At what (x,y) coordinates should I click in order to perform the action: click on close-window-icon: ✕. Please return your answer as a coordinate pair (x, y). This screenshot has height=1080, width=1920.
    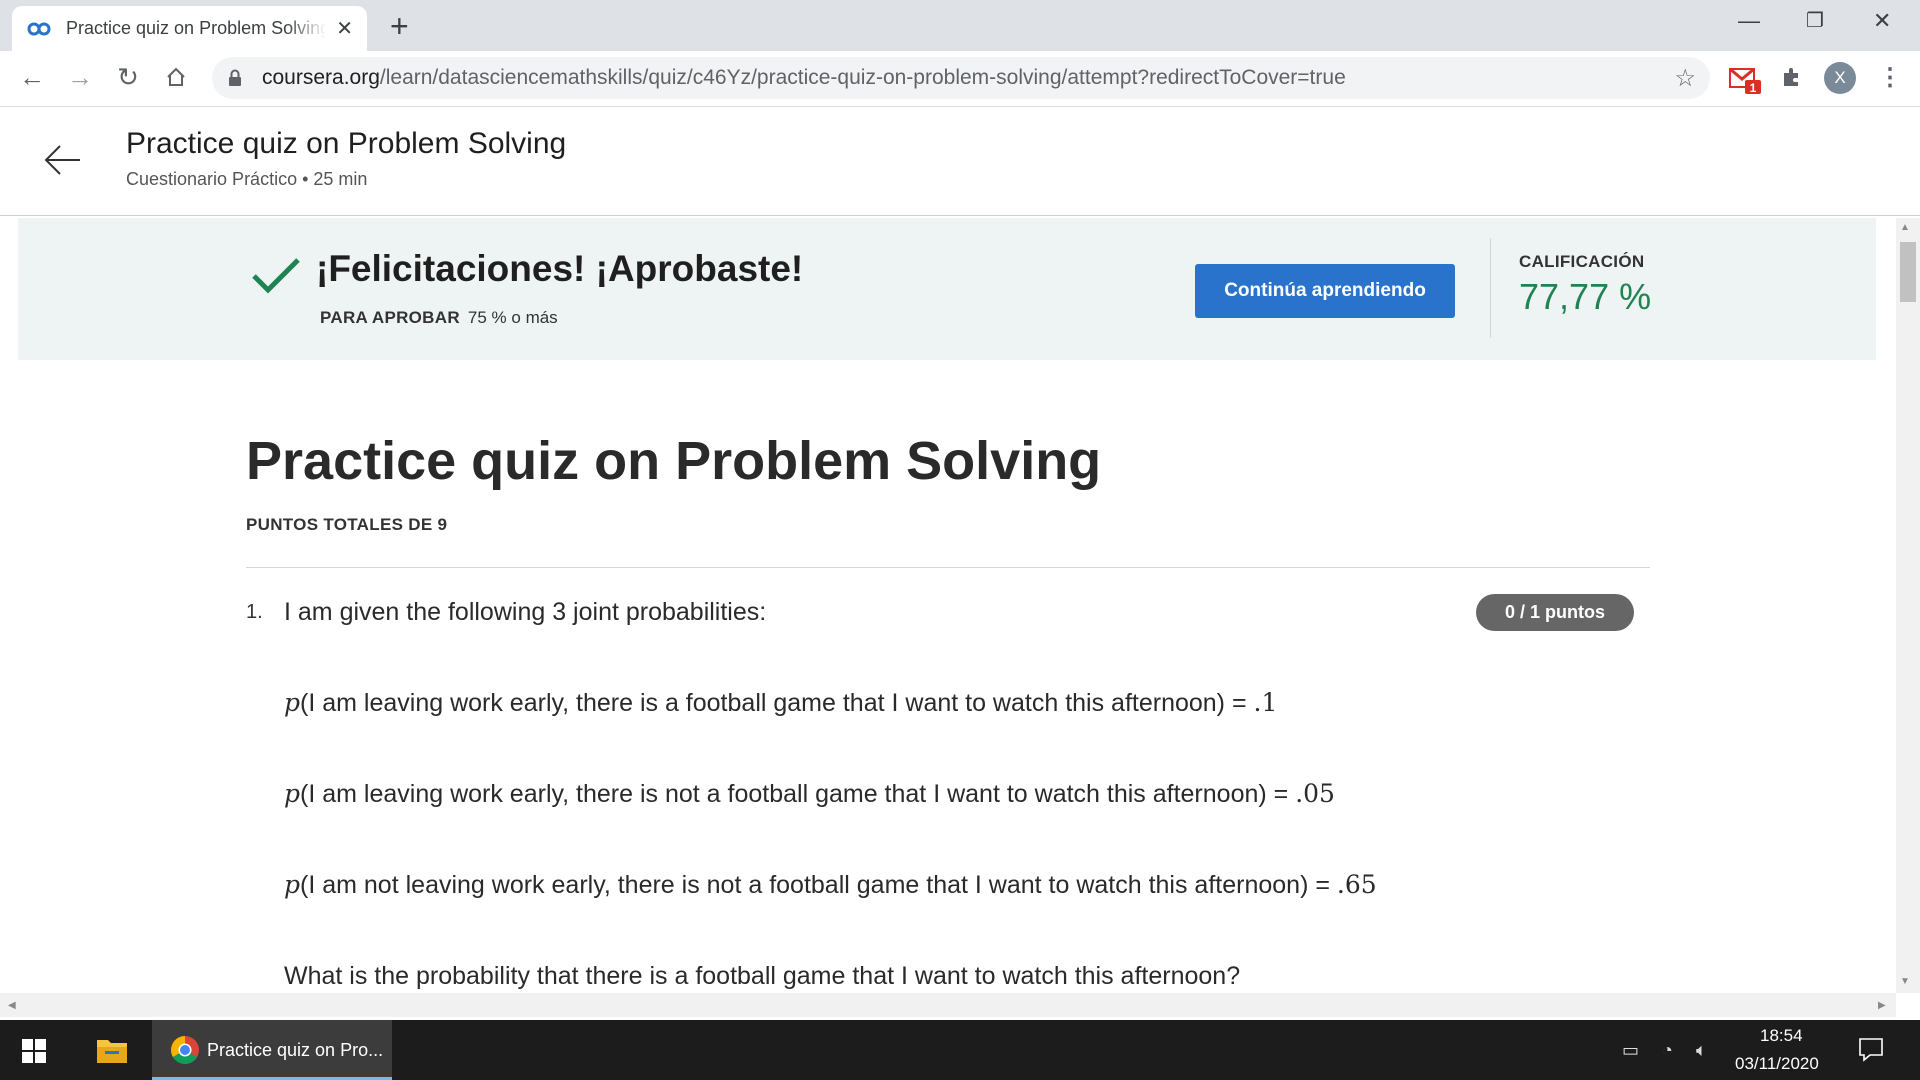
    Looking at the image, I should click on (1882, 21).